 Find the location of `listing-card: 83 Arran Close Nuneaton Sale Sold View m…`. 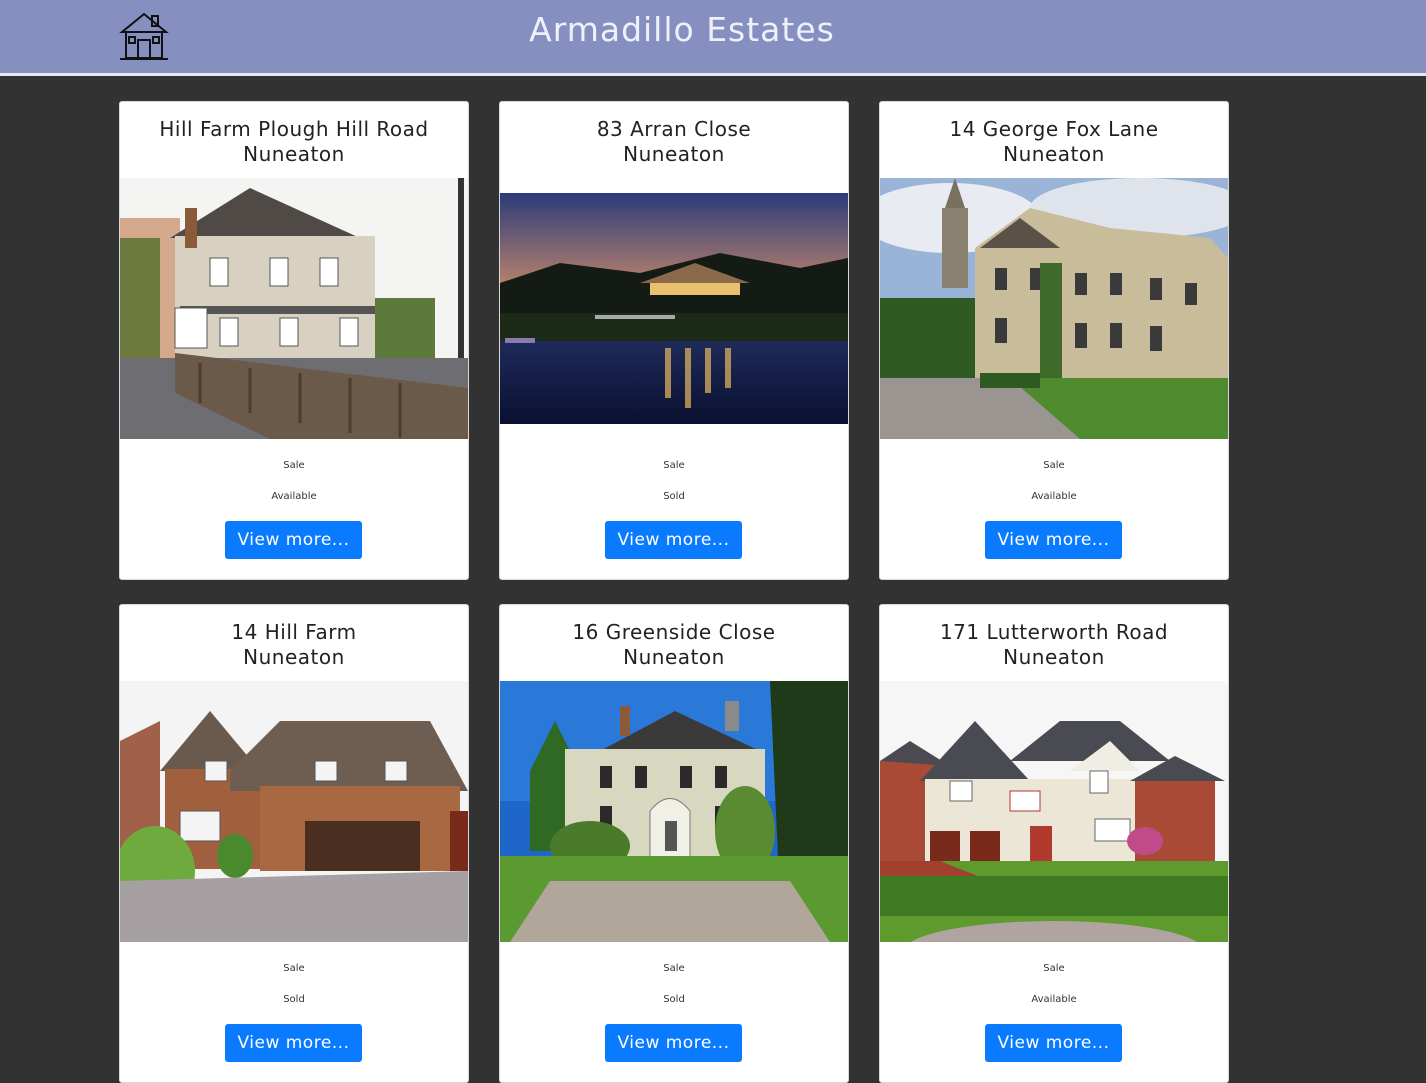

listing-card: 83 Arran Close Nuneaton Sale Sold View m… is located at coordinates (674, 340).